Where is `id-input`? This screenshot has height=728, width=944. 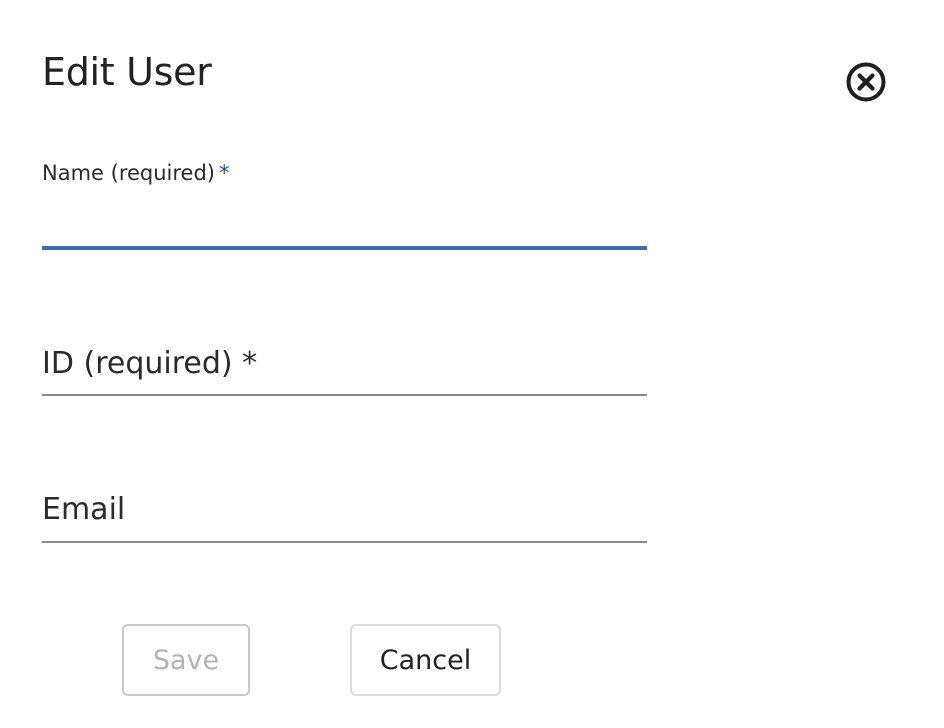 id-input is located at coordinates (344, 366).